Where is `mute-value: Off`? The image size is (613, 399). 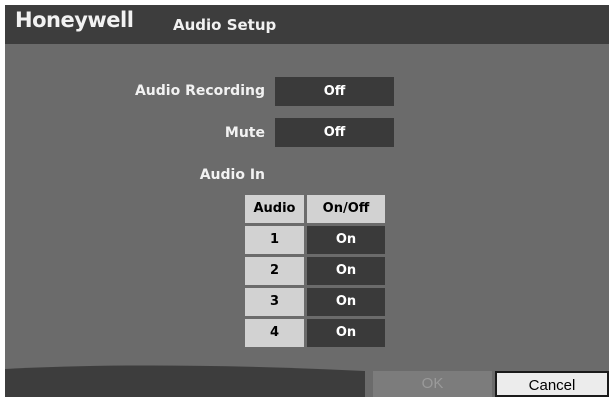
mute-value: Off is located at coordinates (334, 132).